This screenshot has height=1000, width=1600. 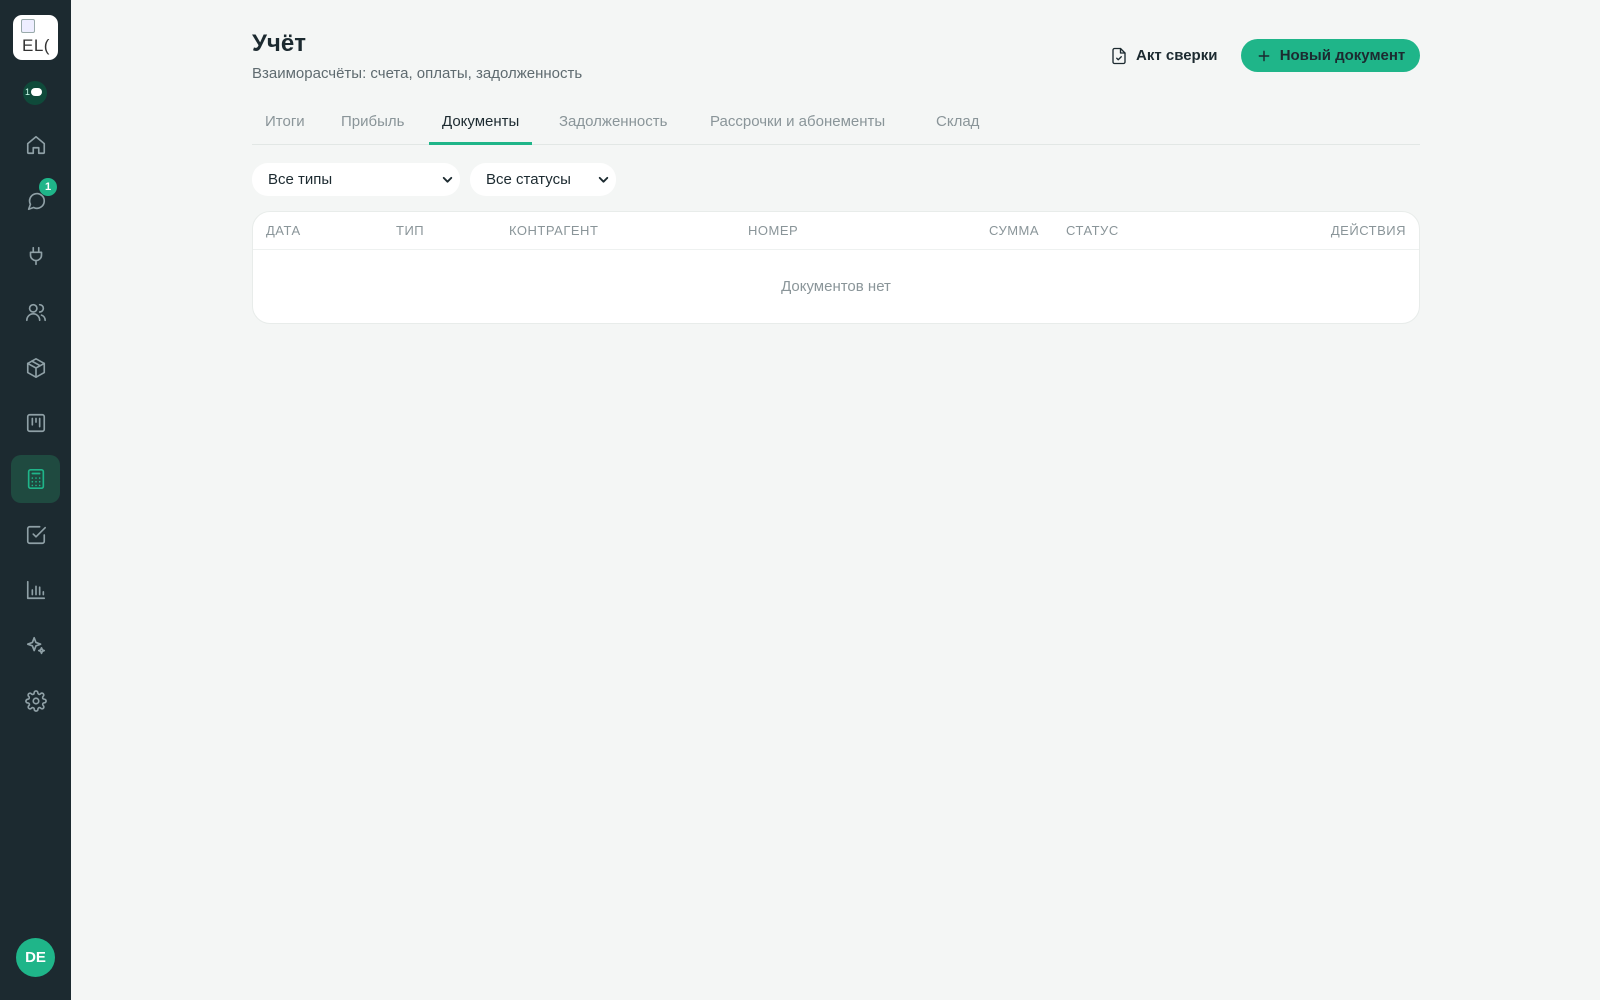 I want to click on column-header-actions: ДЕЙСТВИЯ, so click(x=1368, y=230).